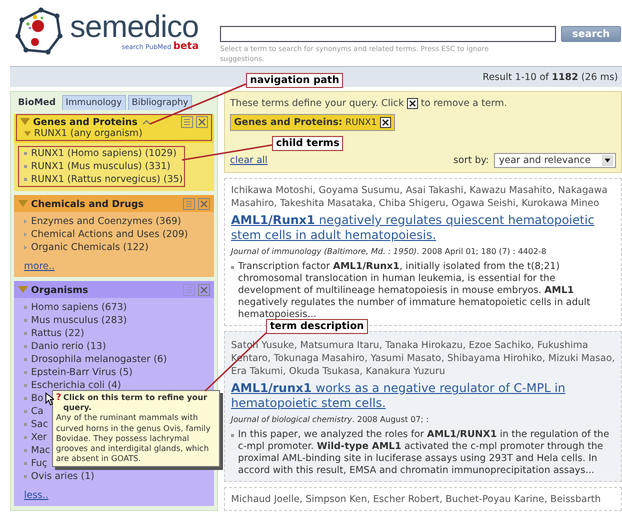  Describe the element at coordinates (361, 123) in the screenshot. I see `term-value: RUNX1` at that location.